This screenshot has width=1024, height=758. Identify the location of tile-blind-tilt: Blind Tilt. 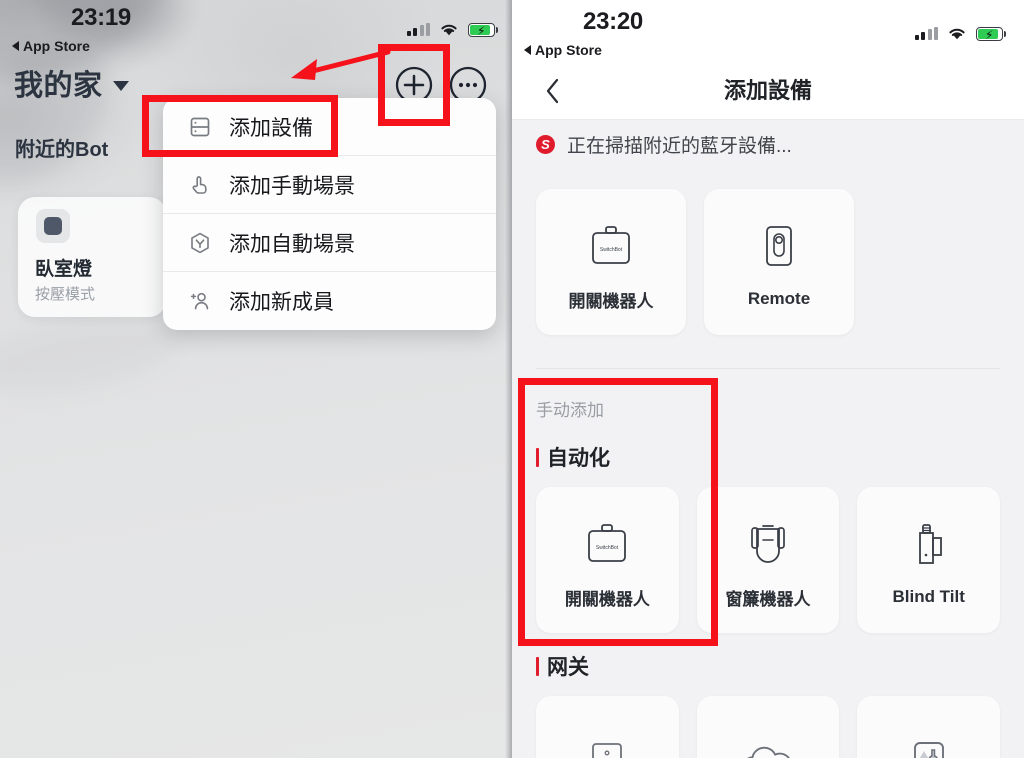
(929, 560).